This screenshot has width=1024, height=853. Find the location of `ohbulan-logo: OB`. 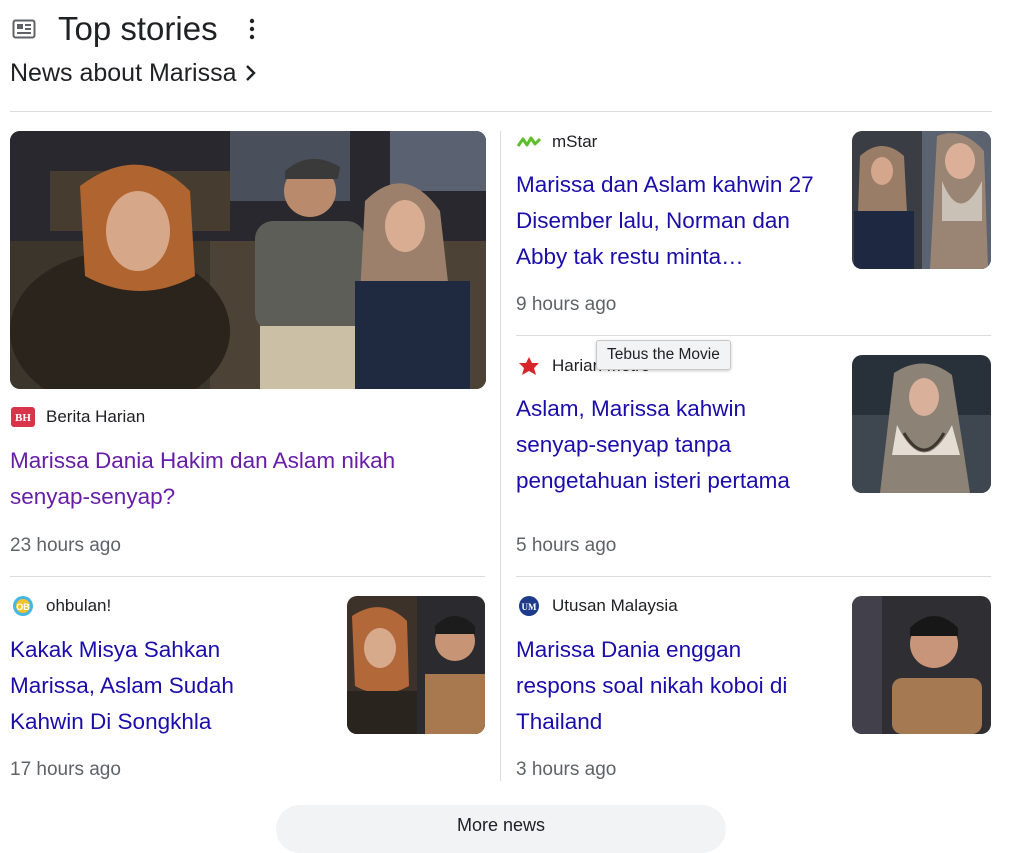

ohbulan-logo: OB is located at coordinates (23, 606).